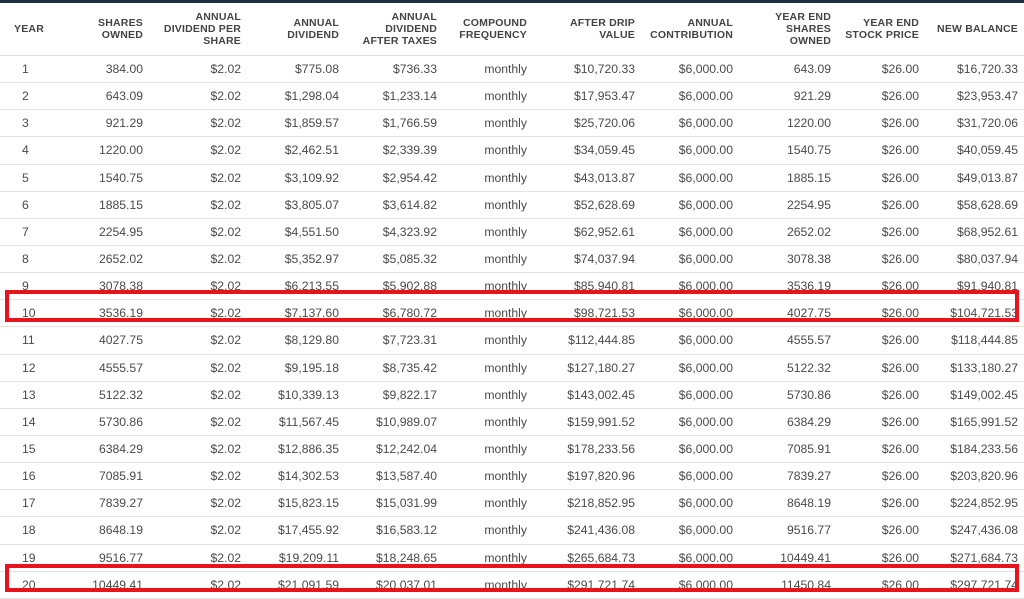 This screenshot has height=599, width=1024. I want to click on cell-after-drip-value: $62,952.61, so click(587, 232).